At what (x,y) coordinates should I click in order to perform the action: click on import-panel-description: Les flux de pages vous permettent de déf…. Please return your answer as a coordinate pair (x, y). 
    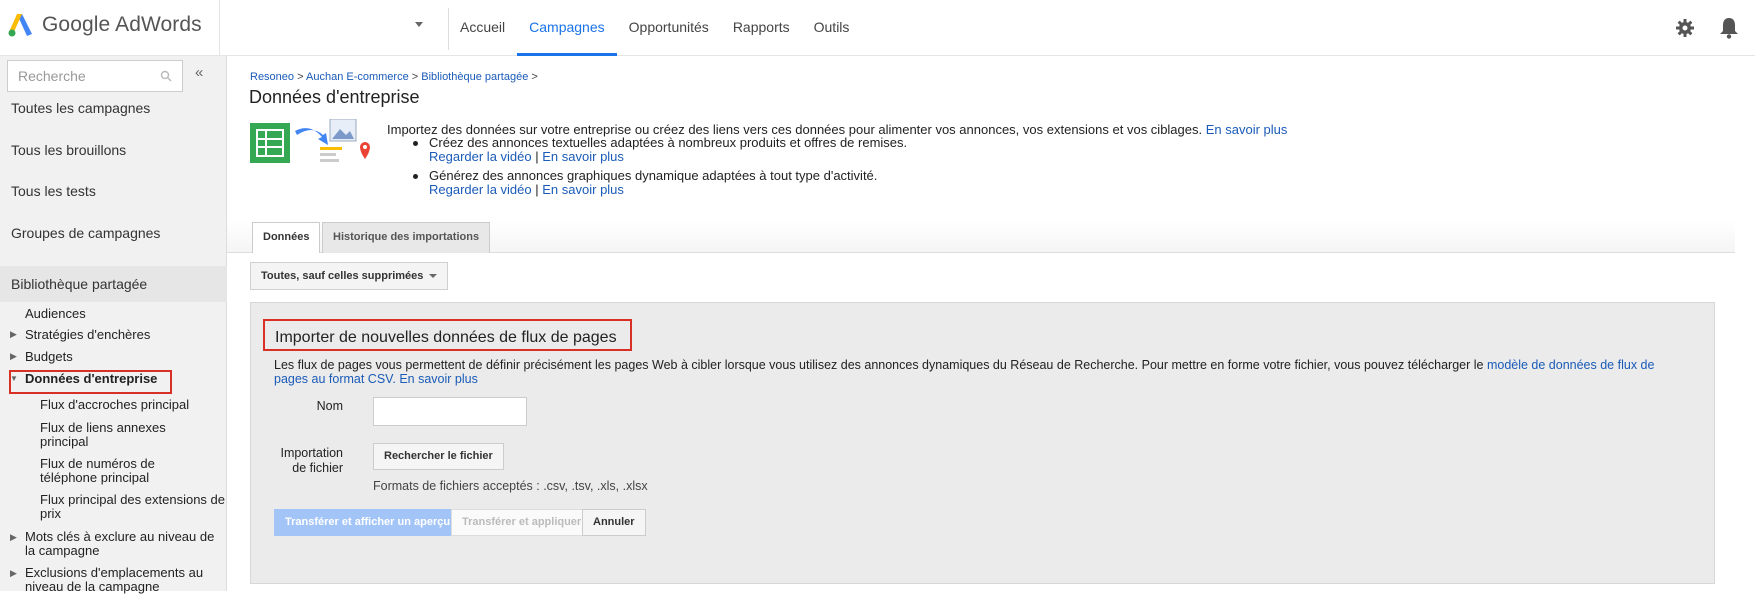
    Looking at the image, I should click on (974, 372).